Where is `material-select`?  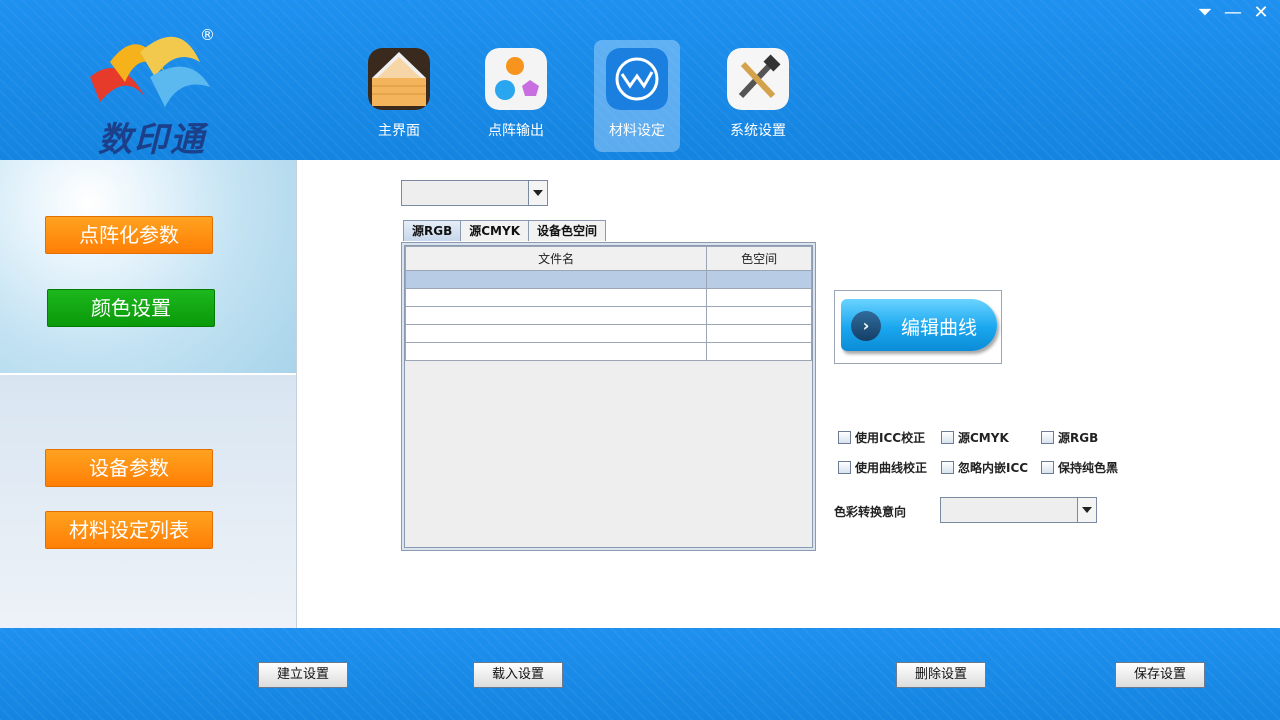
material-select is located at coordinates (474, 193).